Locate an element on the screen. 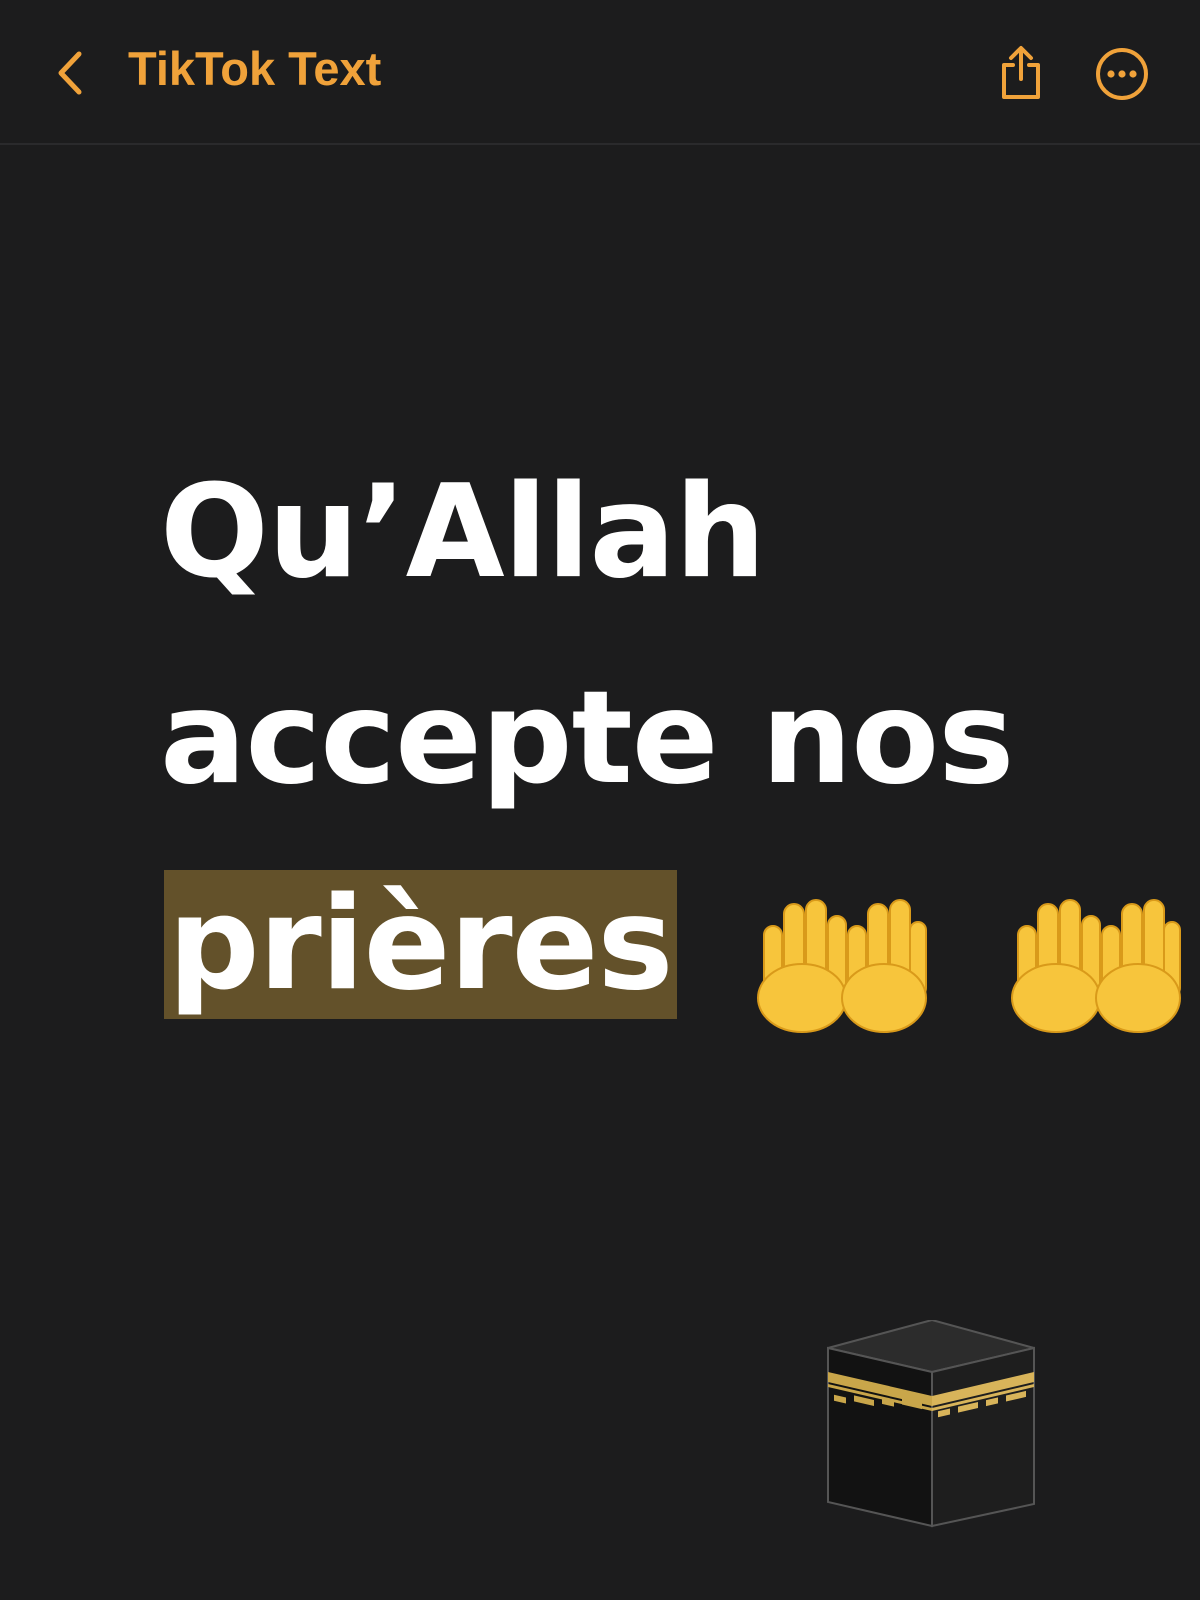 This screenshot has width=1200, height=1600. share-icon is located at coordinates (1021, 72).